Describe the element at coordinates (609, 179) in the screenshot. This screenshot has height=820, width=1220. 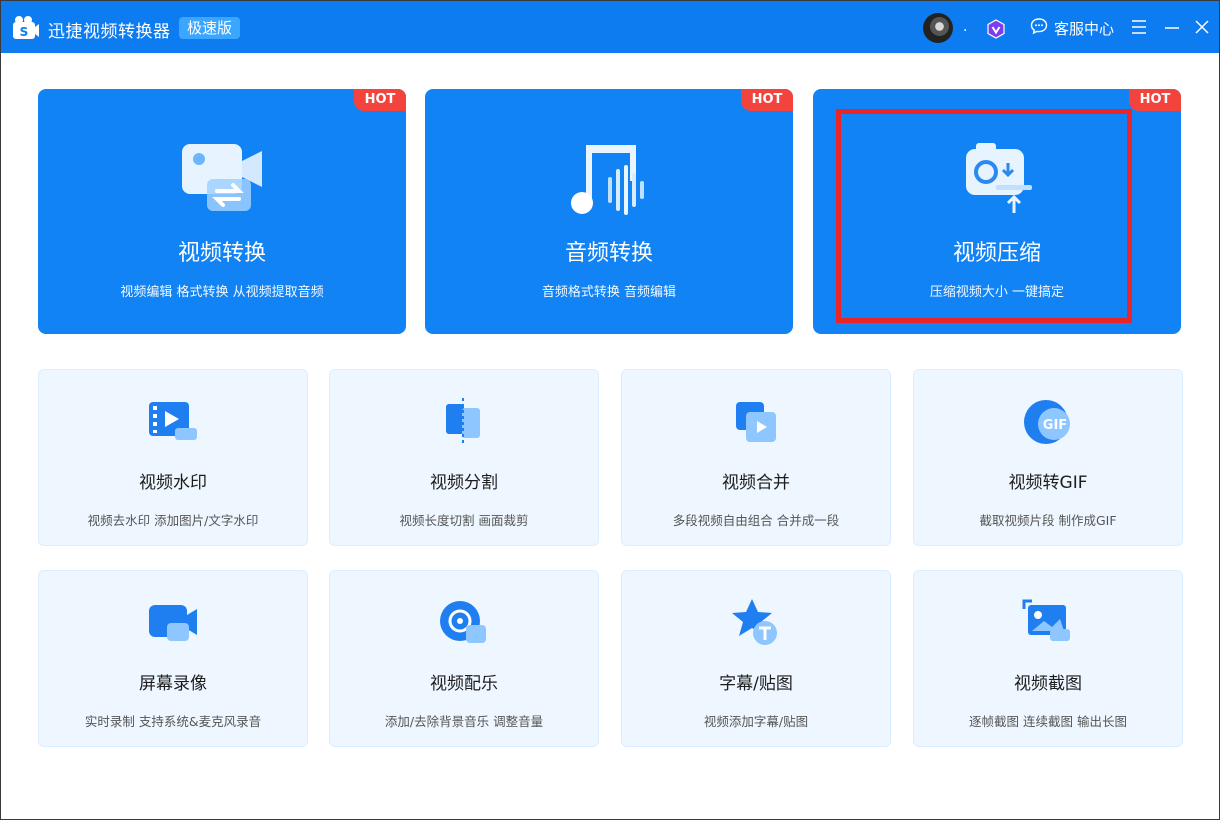
I see `audio-convert-icon` at that location.